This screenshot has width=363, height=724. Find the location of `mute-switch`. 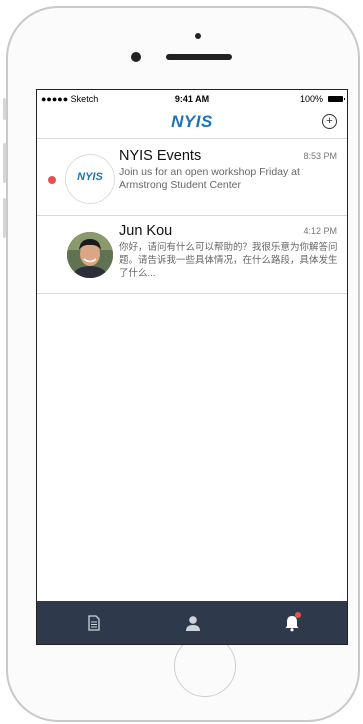

mute-switch is located at coordinates (4, 109).